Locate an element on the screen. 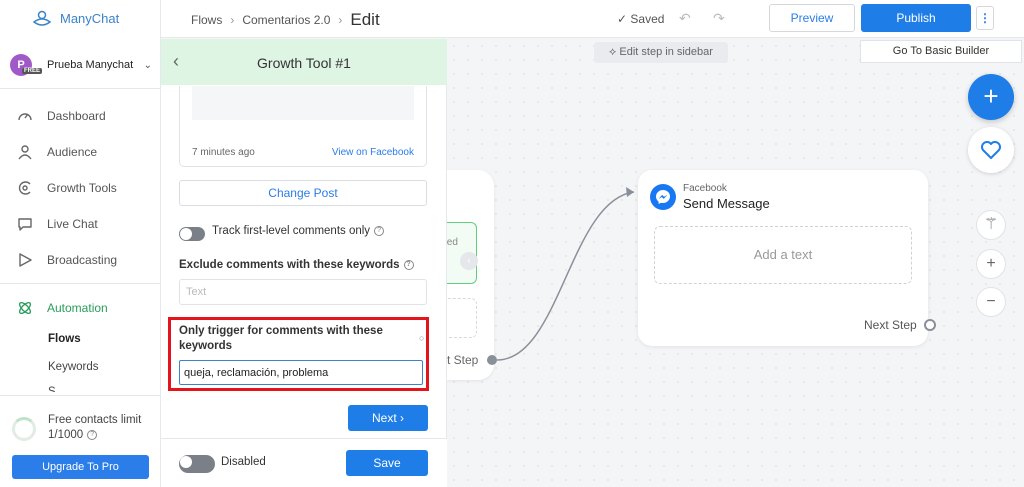  heart-icon is located at coordinates (991, 150).